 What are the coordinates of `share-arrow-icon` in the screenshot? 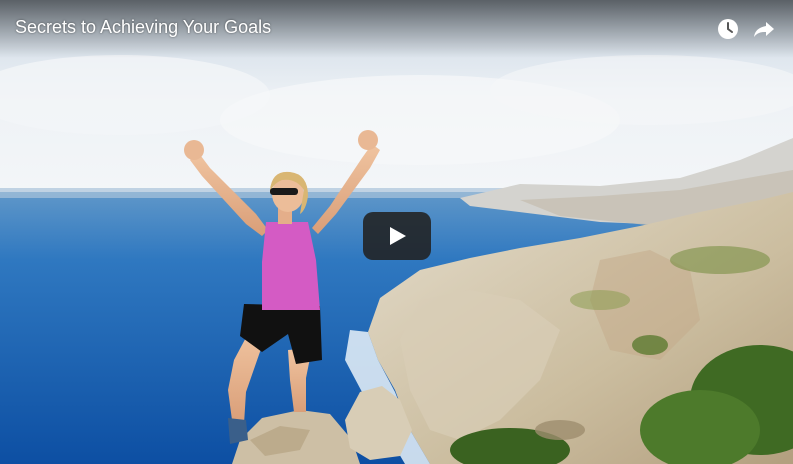 It's located at (764, 29).